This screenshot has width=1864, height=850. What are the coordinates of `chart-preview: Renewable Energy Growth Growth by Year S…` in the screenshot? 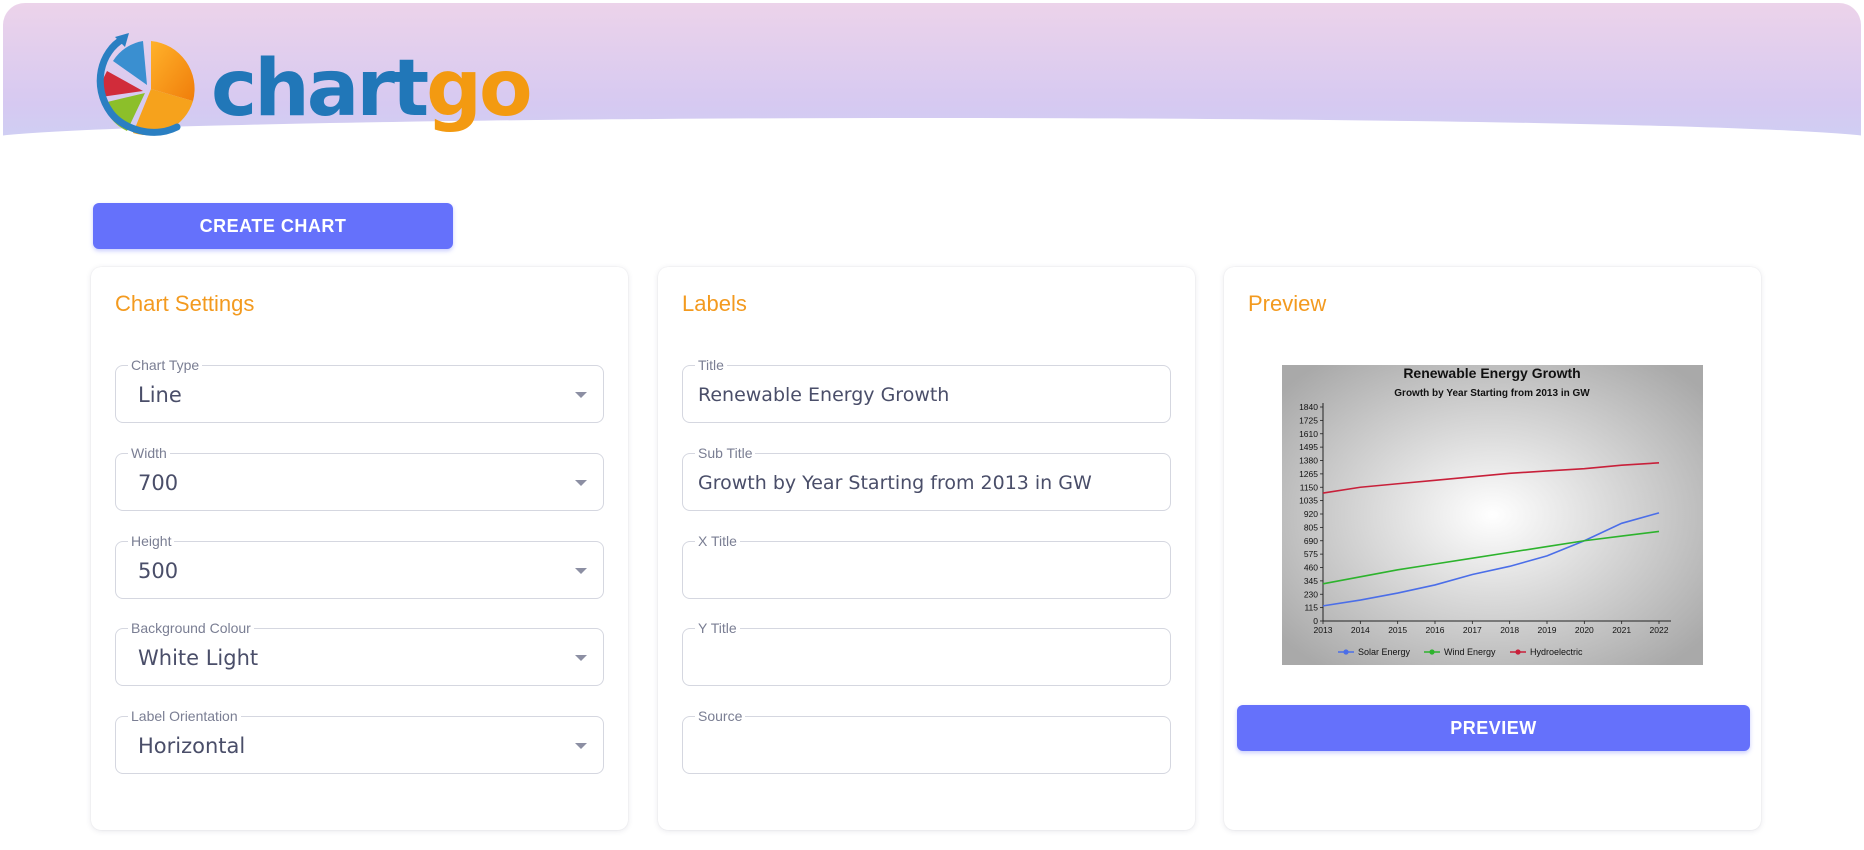 It's located at (1492, 515).